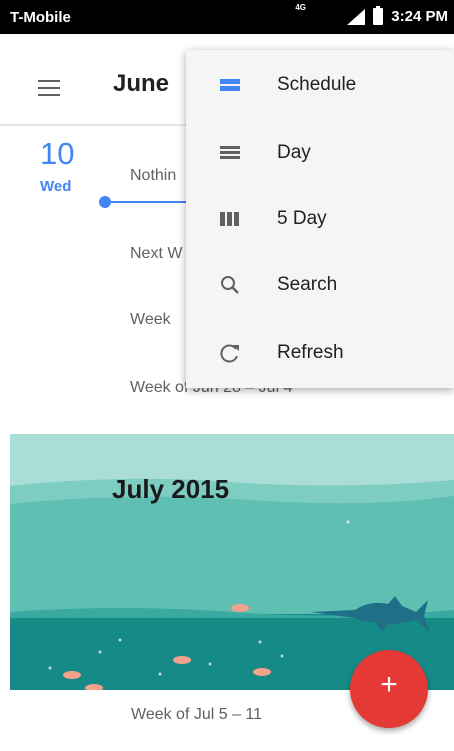 The height and width of the screenshot is (751, 454). I want to click on status-bar: T-Mobile 4G 3:24 PM, so click(227, 17).